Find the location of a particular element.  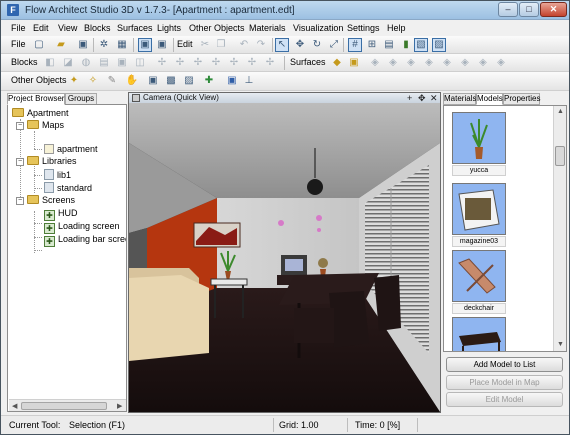

view-mode-2-icon: ▣ is located at coordinates (162, 45).